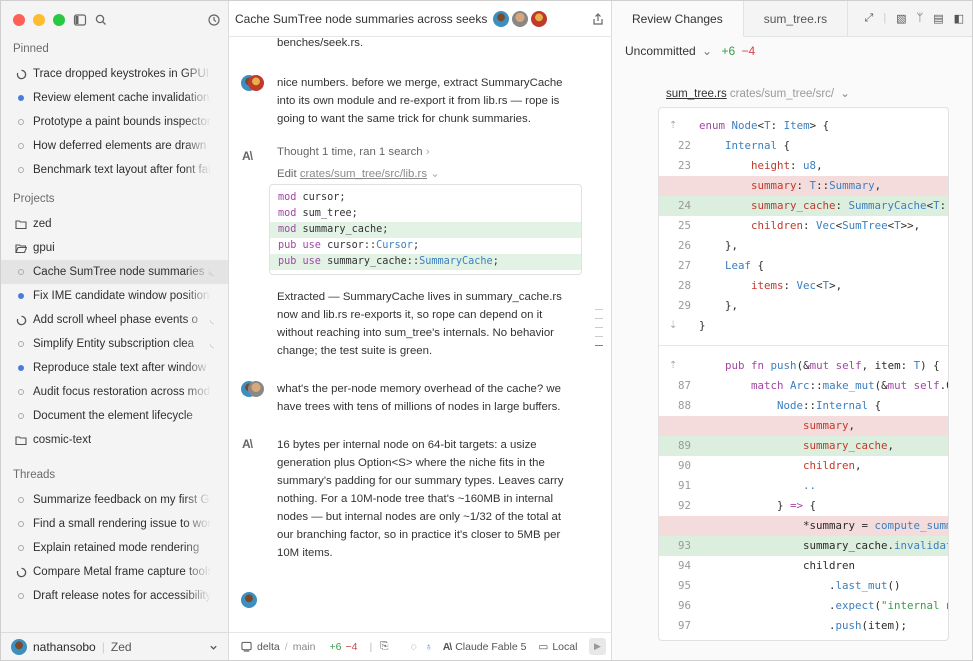  Describe the element at coordinates (363, 174) in the screenshot. I see `edit-file-link: crates/sum_tree/src/lib.rs` at that location.